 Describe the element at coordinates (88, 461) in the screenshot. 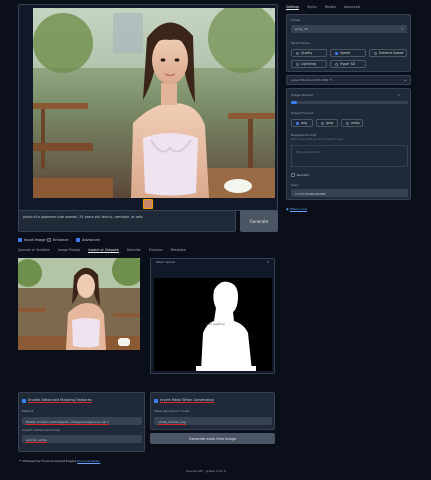

I see `documentation-link: Documentation` at that location.